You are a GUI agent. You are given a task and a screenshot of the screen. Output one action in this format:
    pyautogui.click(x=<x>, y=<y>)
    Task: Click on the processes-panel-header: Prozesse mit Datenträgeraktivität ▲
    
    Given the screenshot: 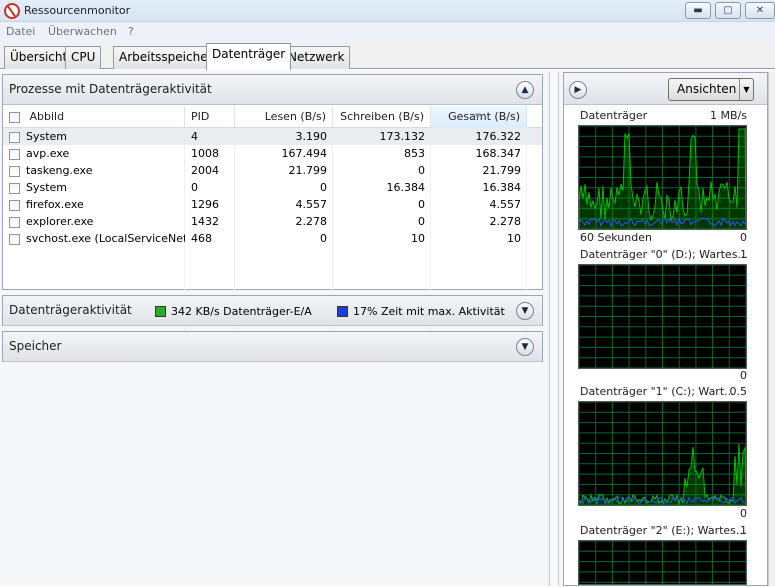 What is the action you would take?
    pyautogui.click(x=272, y=90)
    